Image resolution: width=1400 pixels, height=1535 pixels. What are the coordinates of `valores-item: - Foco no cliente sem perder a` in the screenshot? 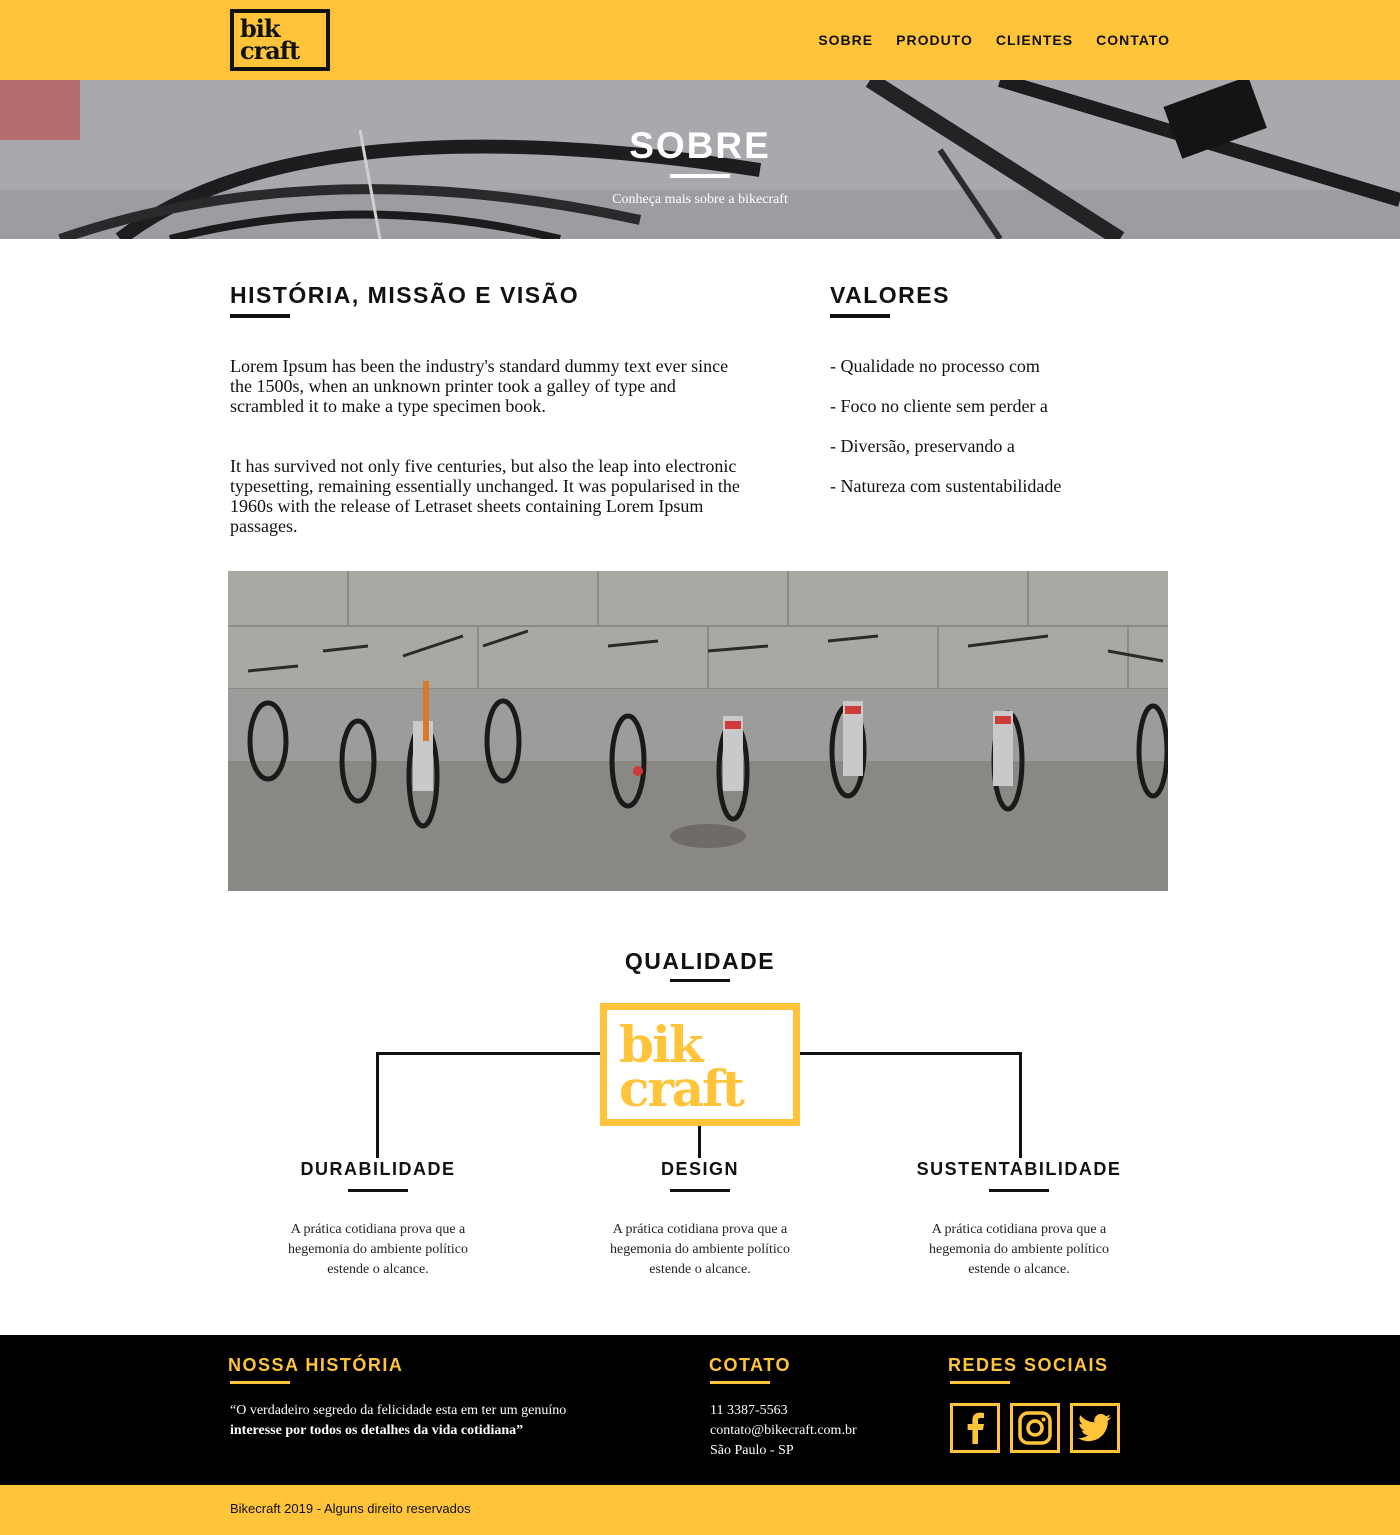 It's located at (939, 406).